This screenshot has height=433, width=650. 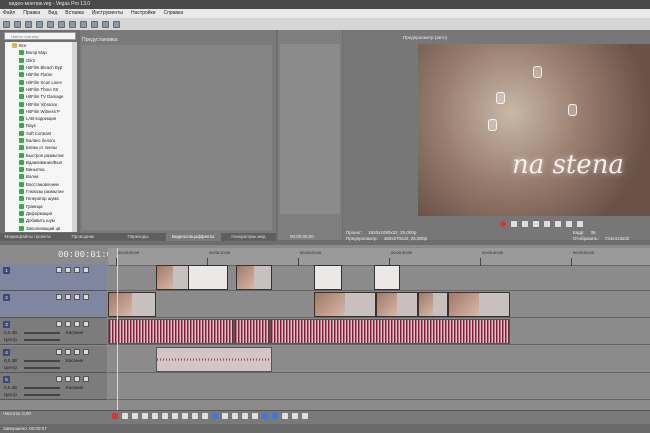 What do you see at coordinates (38, 140) in the screenshot?
I see `plugin-item: Баланс белого` at bounding box center [38, 140].